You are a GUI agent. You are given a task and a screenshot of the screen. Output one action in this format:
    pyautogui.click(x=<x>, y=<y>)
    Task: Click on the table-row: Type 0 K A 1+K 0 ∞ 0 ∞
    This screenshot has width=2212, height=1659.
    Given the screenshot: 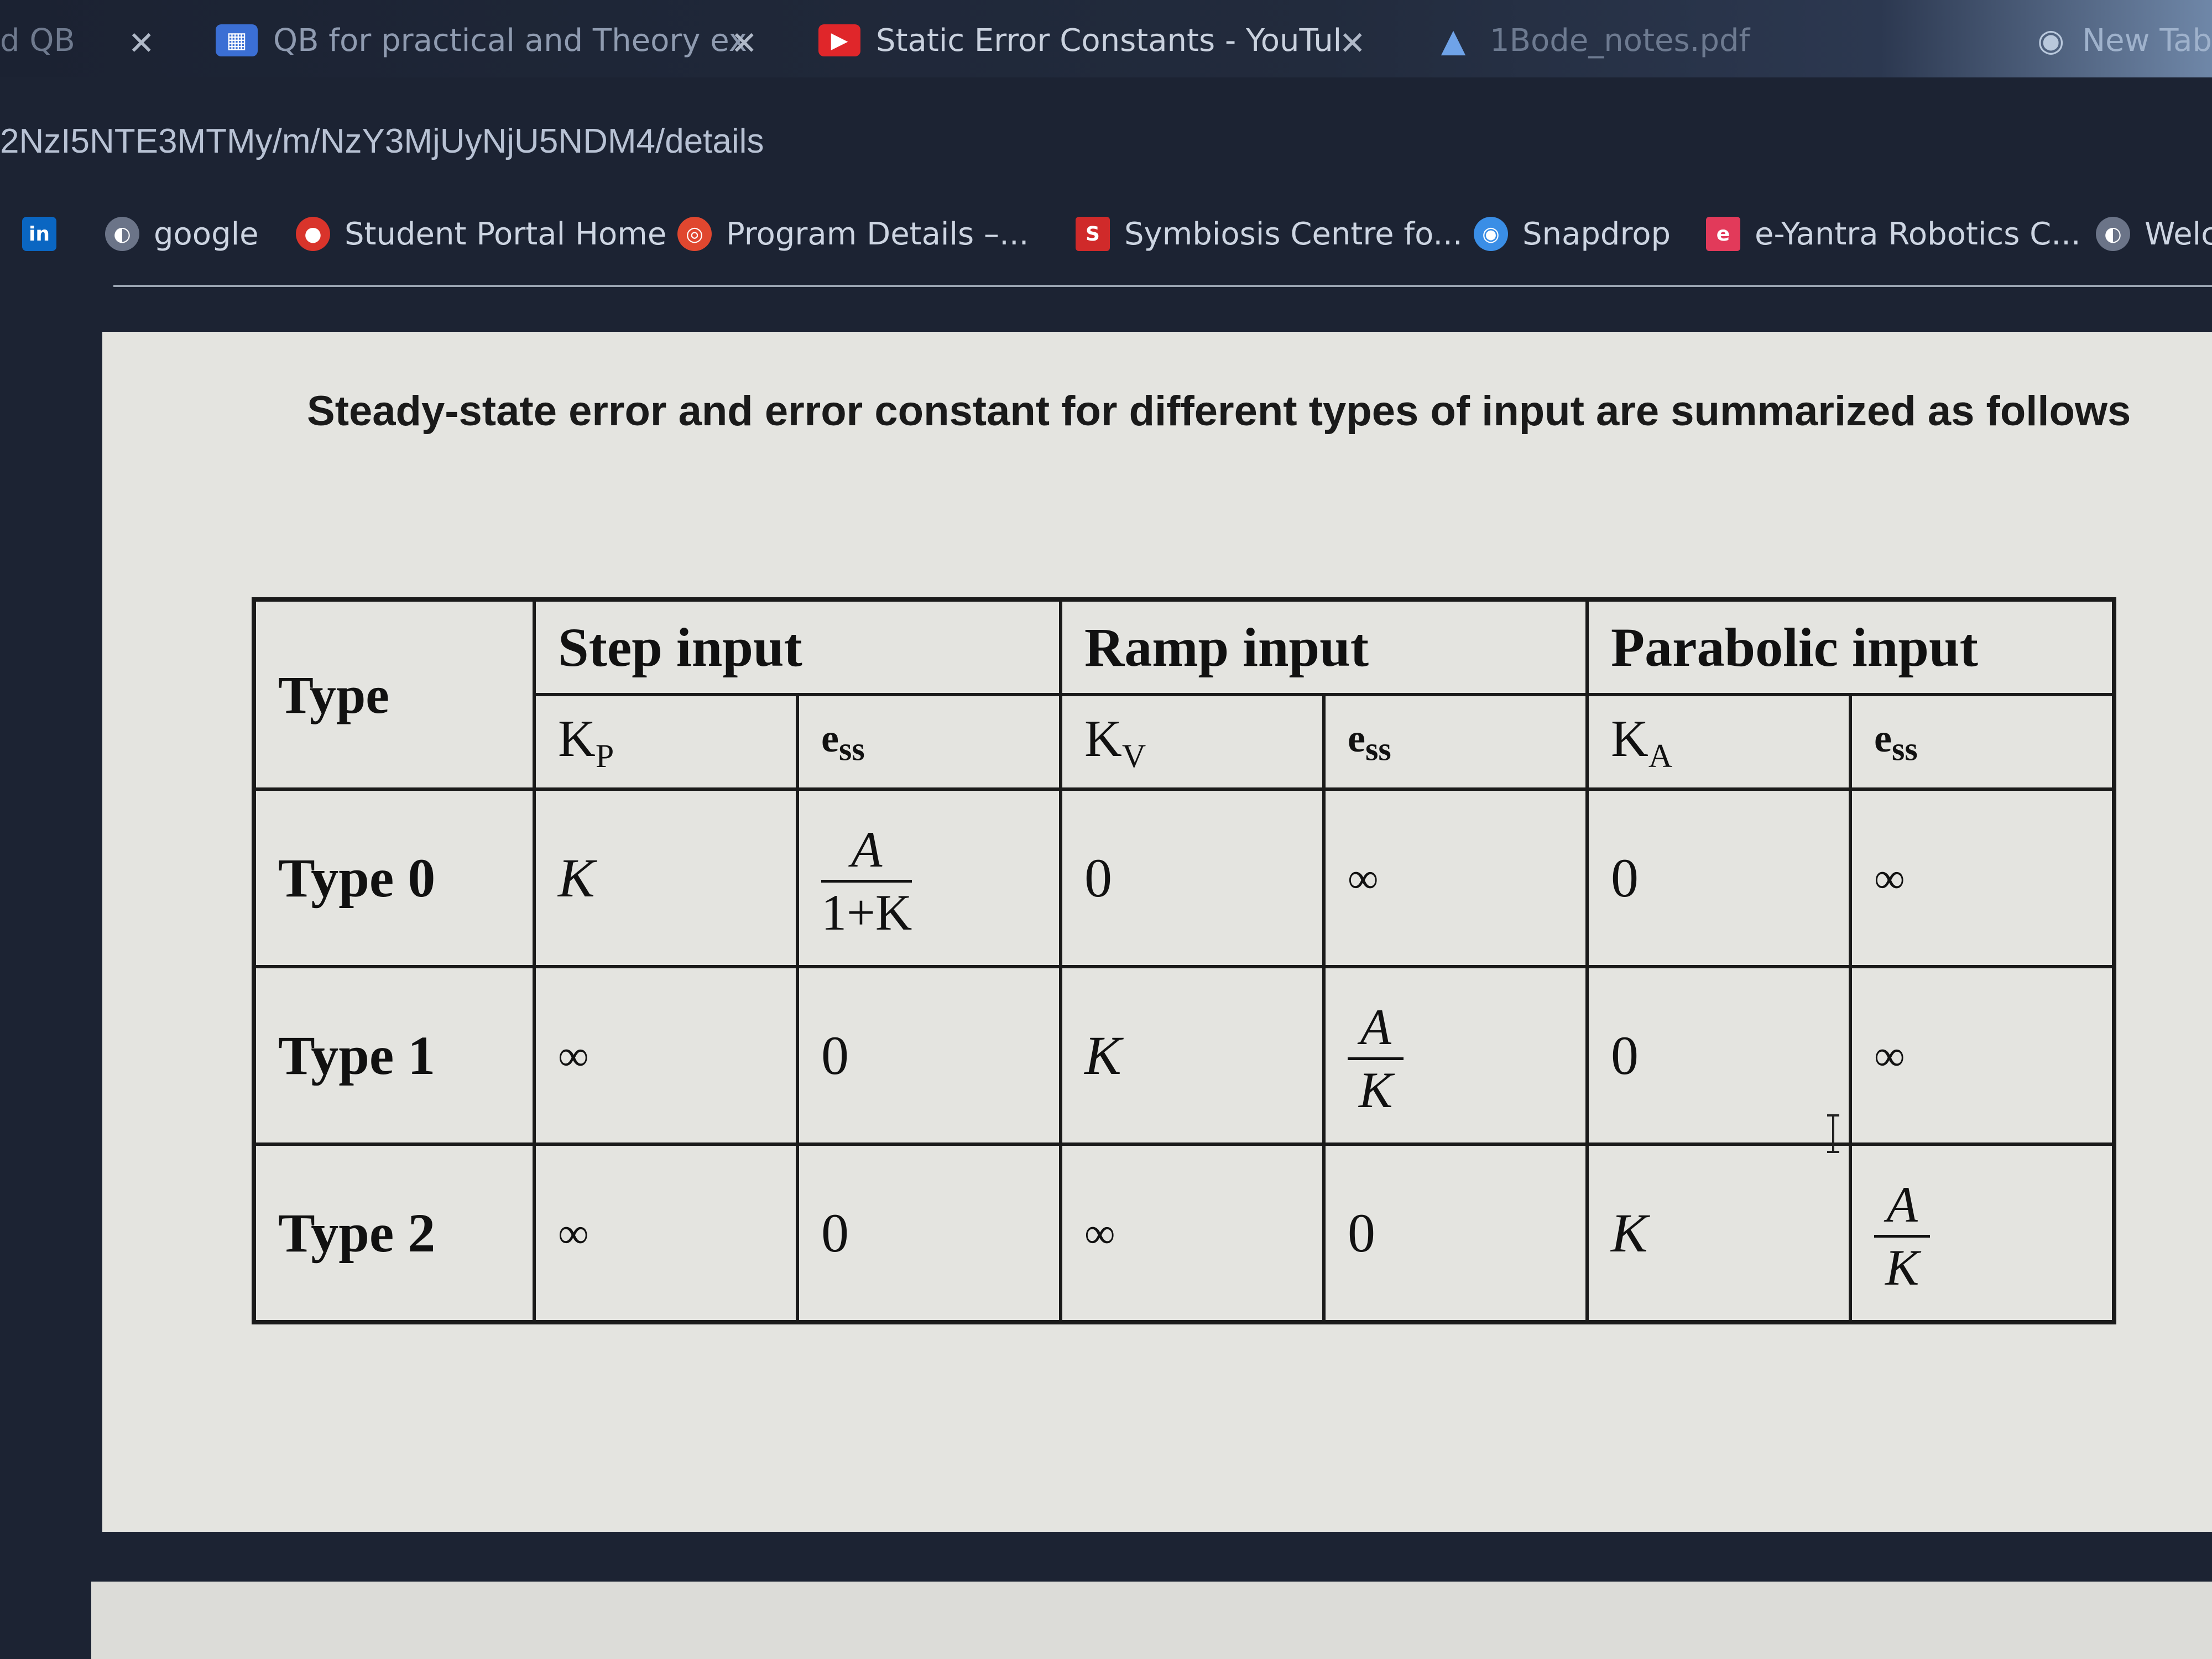 What is the action you would take?
    pyautogui.click(x=1184, y=878)
    